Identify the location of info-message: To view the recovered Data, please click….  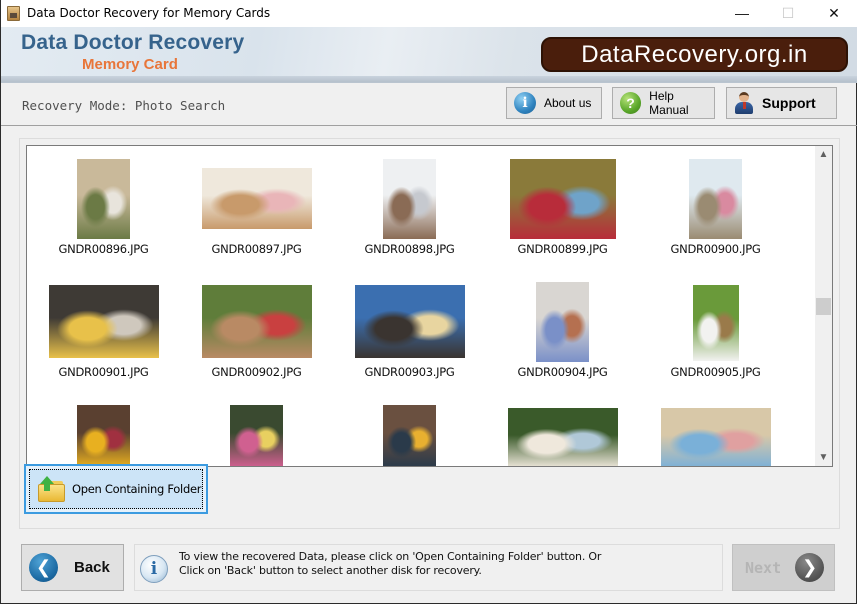
(390, 563).